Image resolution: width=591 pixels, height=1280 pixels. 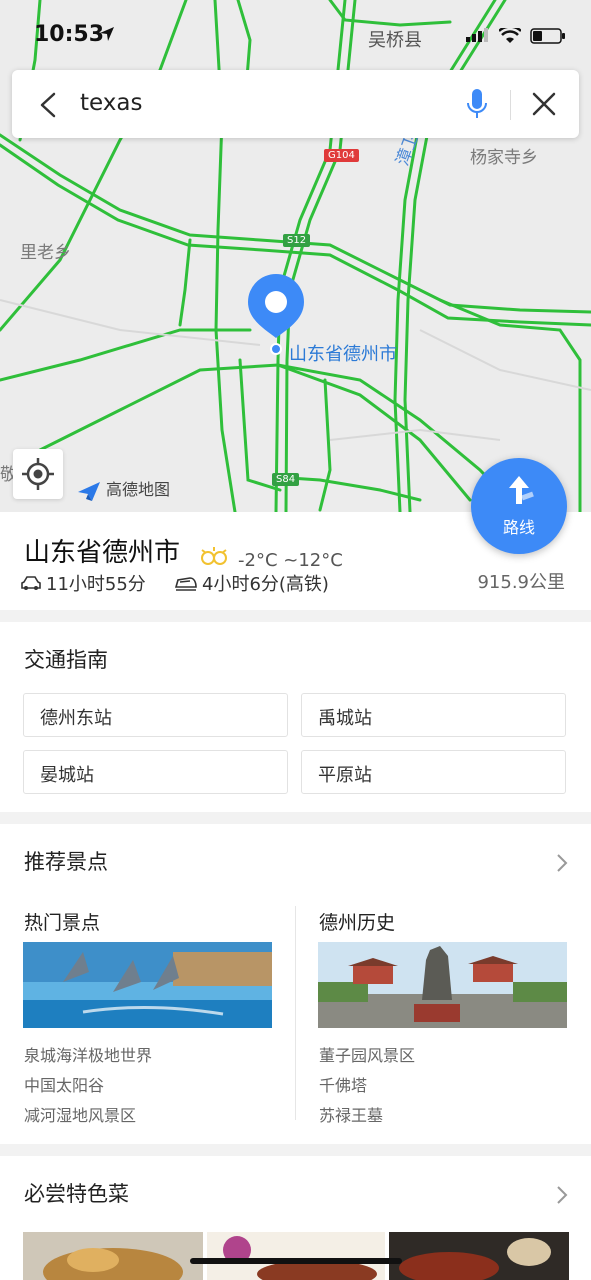 I want to click on column-divider, so click(x=295, y=1013).